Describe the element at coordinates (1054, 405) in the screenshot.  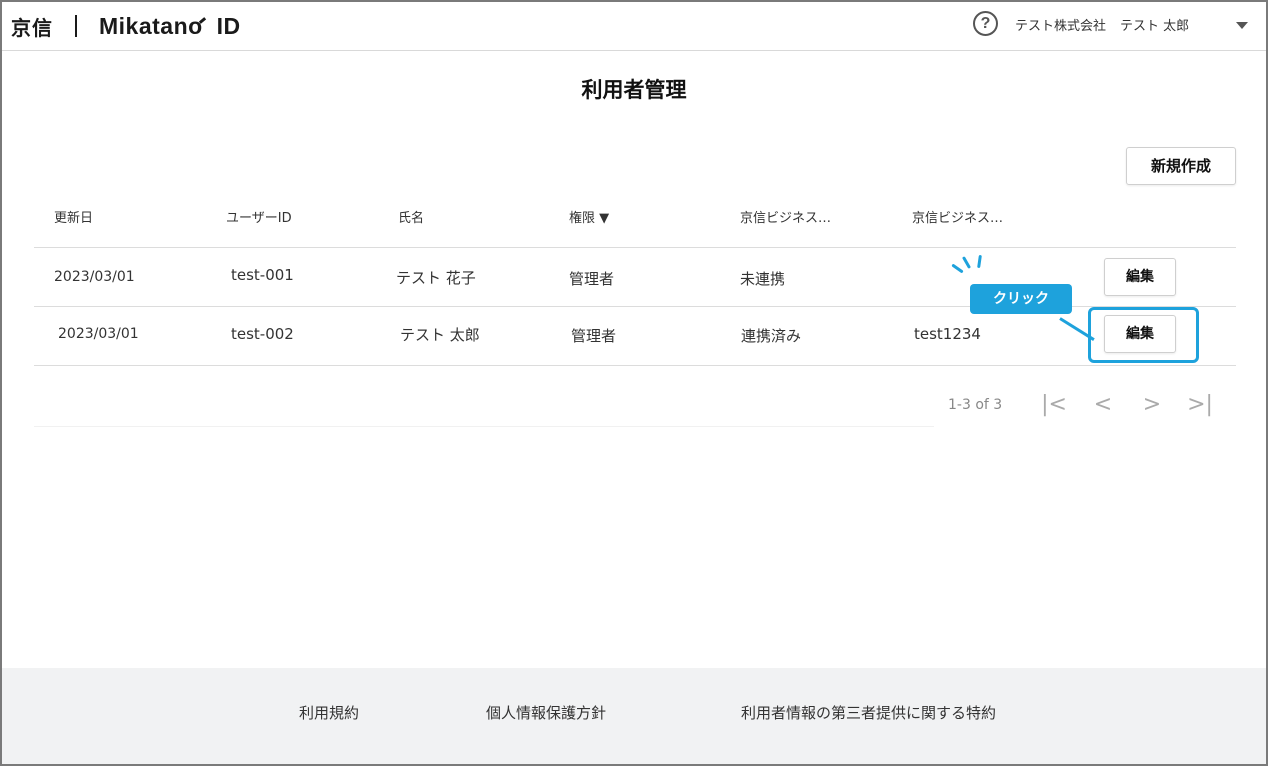
I see `first-page-icon: |<` at that location.